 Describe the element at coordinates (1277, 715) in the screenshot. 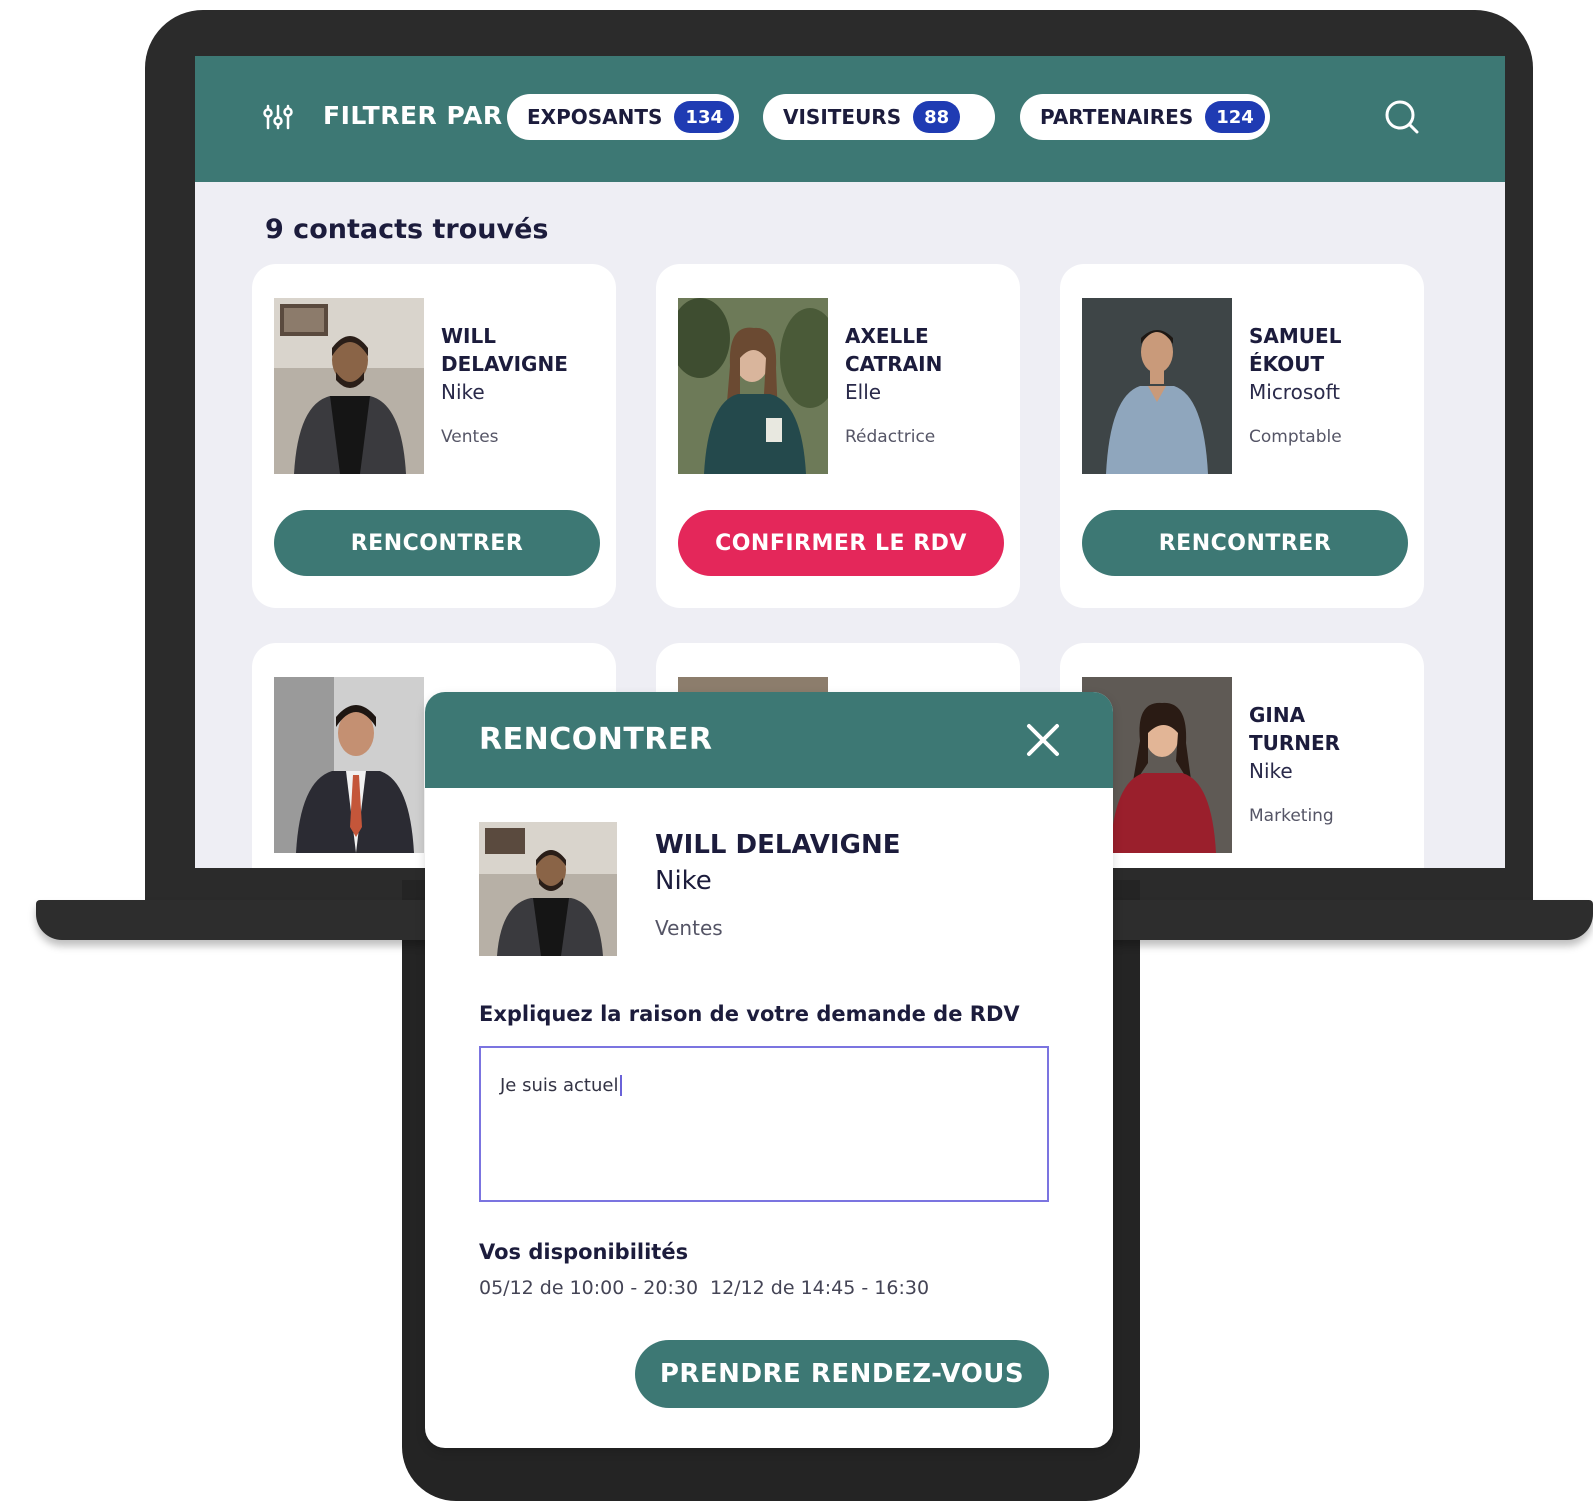

I see `contact-first-name: GINA` at that location.